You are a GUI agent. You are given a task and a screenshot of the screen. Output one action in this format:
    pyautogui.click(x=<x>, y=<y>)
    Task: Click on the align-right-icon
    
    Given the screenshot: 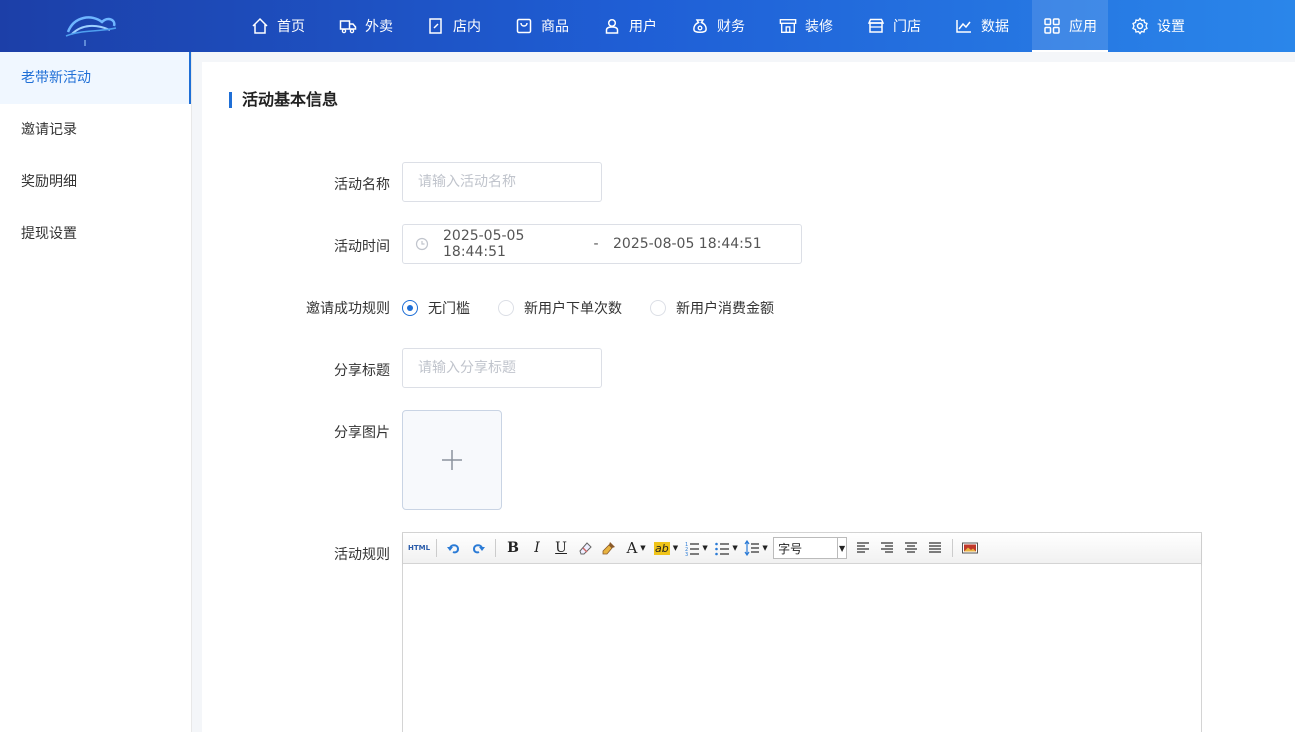 What is the action you would take?
    pyautogui.click(x=887, y=548)
    